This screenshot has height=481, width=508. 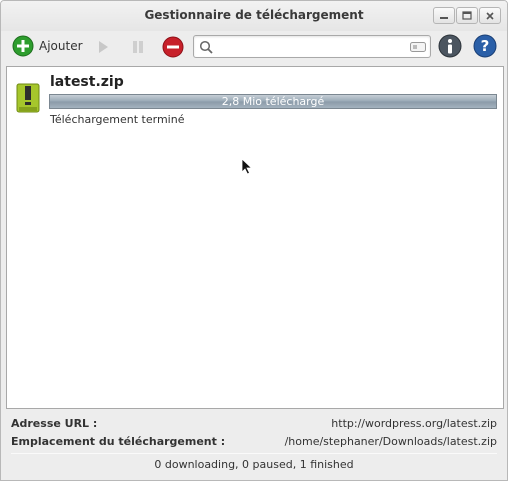 I want to click on pause-icon, so click(x=138, y=47).